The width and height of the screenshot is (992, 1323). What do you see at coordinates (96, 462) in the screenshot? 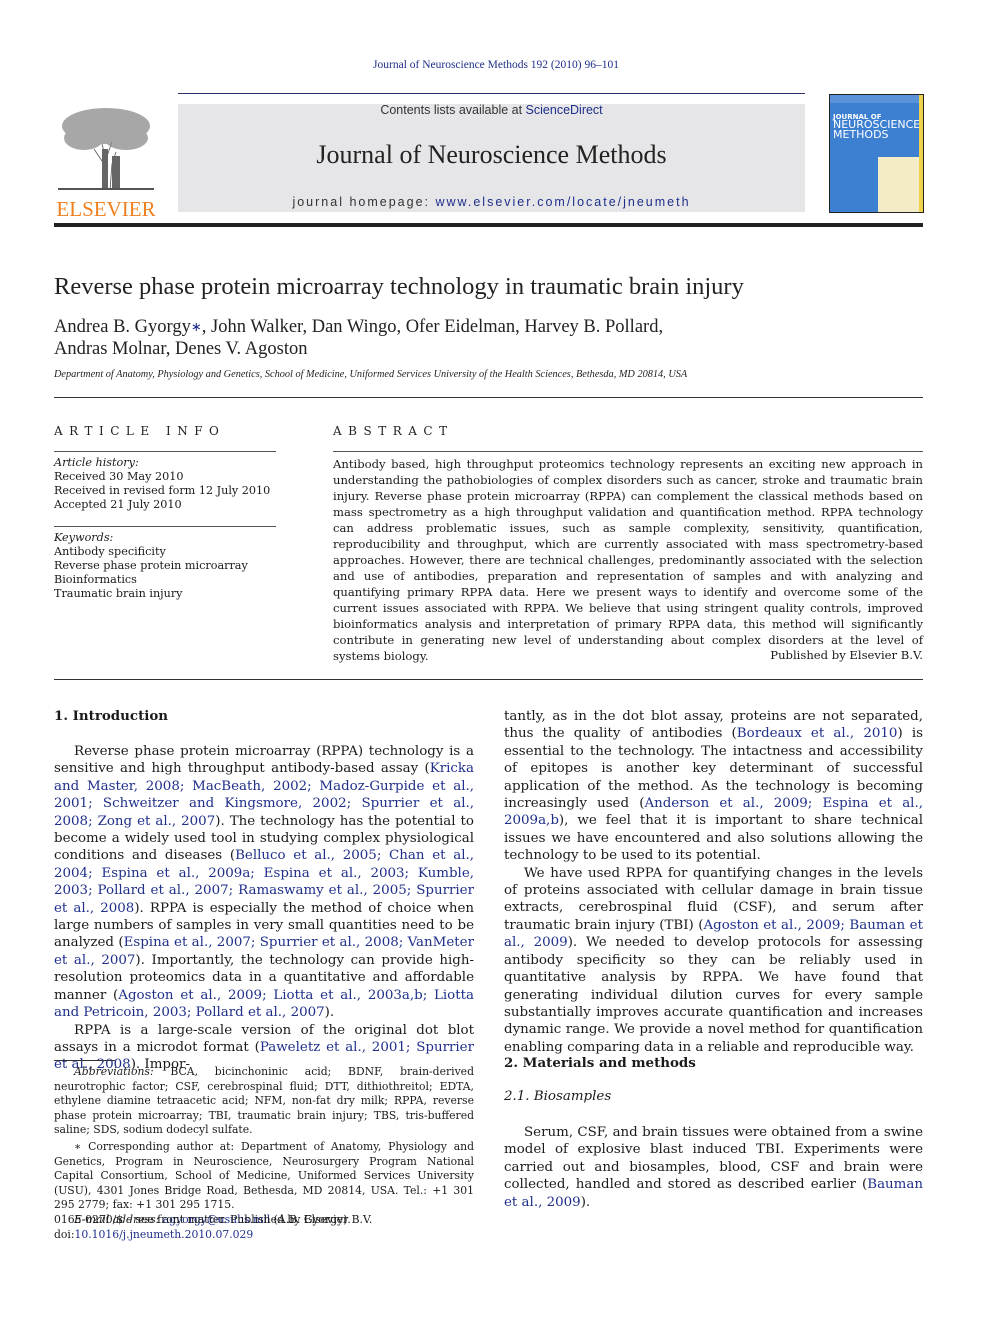
I see `history-label: Article history:` at bounding box center [96, 462].